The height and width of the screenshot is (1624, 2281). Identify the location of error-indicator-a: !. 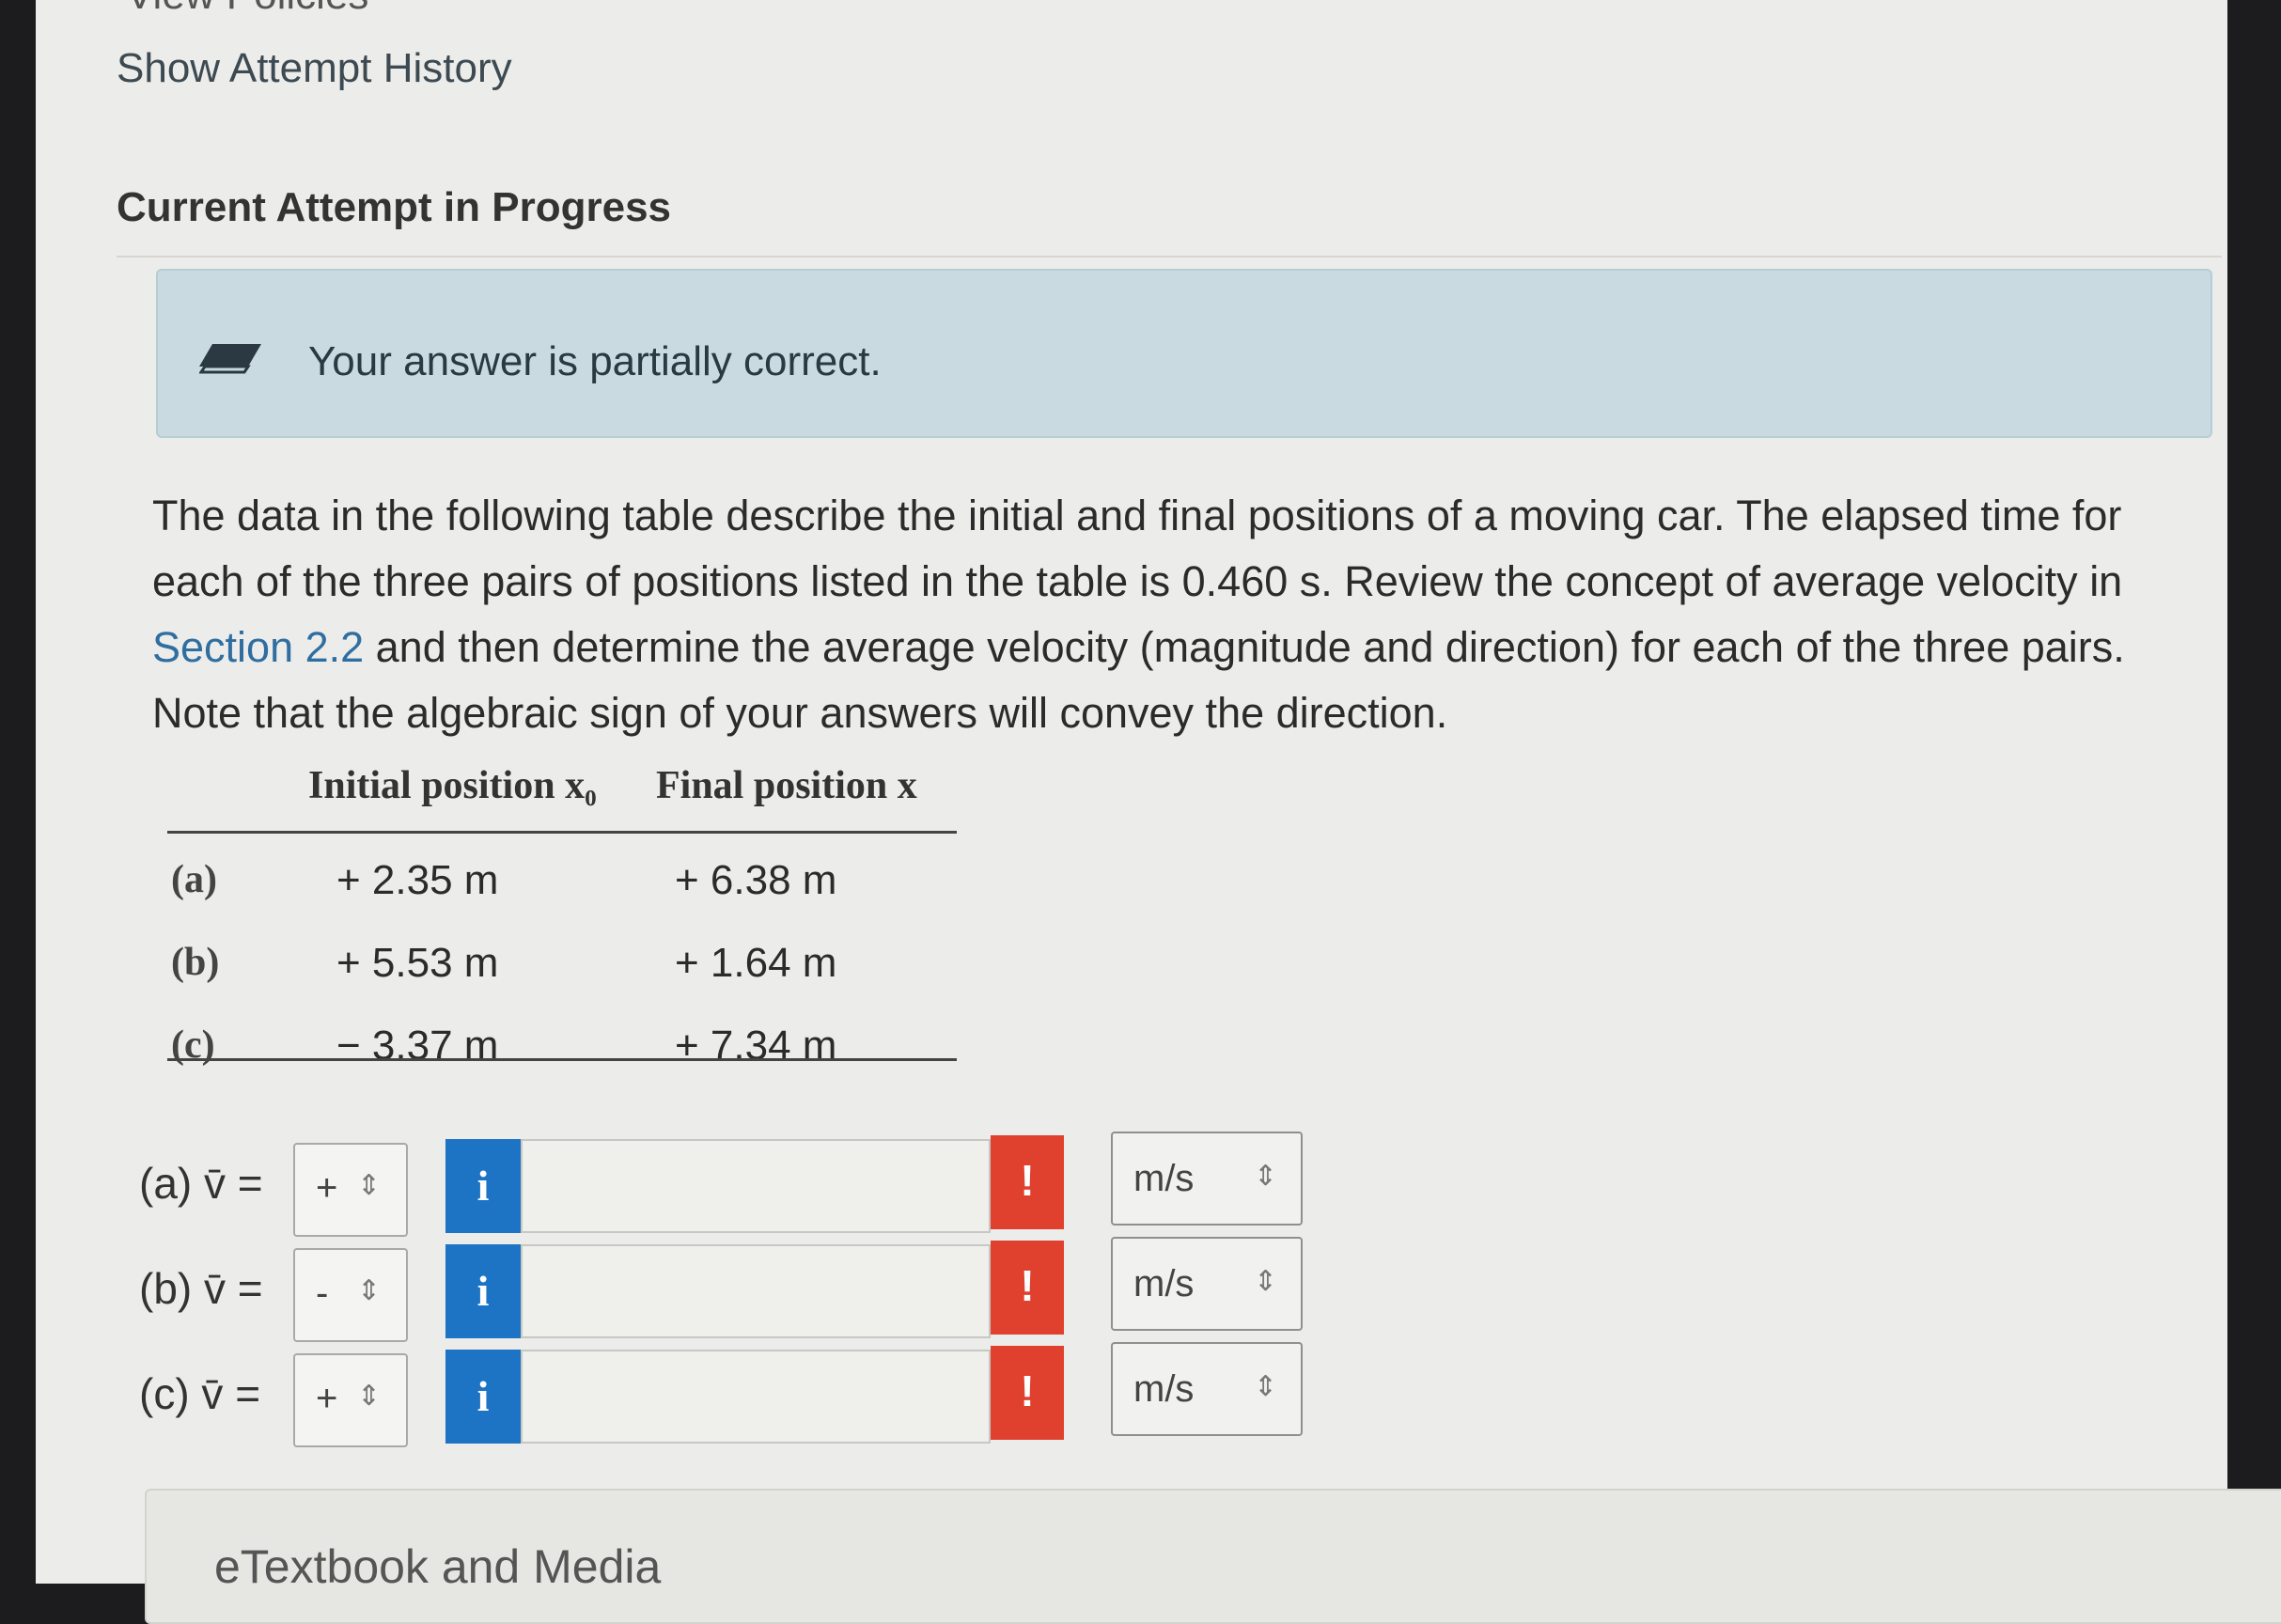
(1027, 1182).